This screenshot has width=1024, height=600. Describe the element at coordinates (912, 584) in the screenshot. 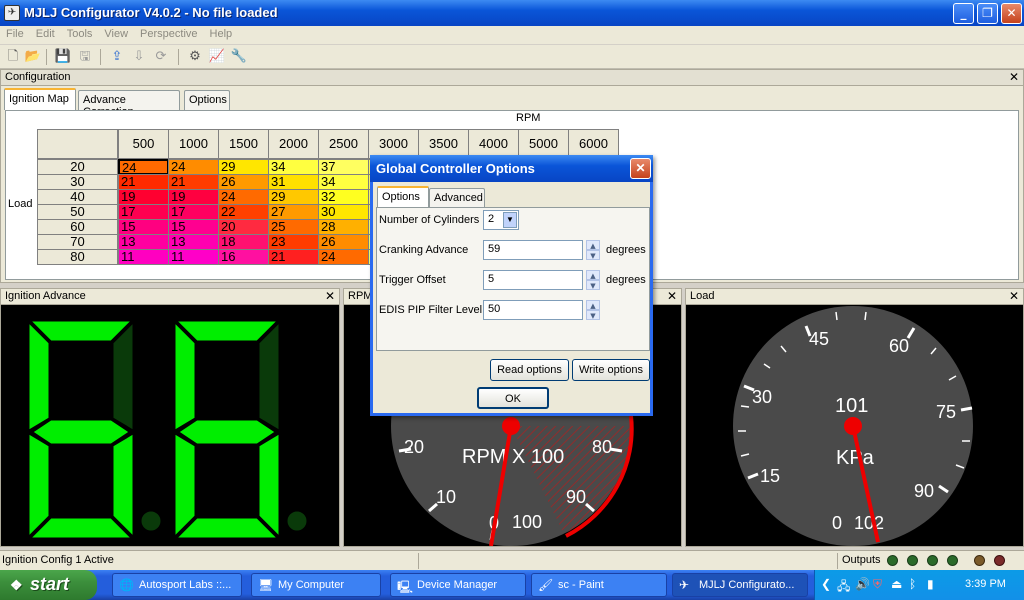

I see `bluetooth-icon: ᛒ` at that location.